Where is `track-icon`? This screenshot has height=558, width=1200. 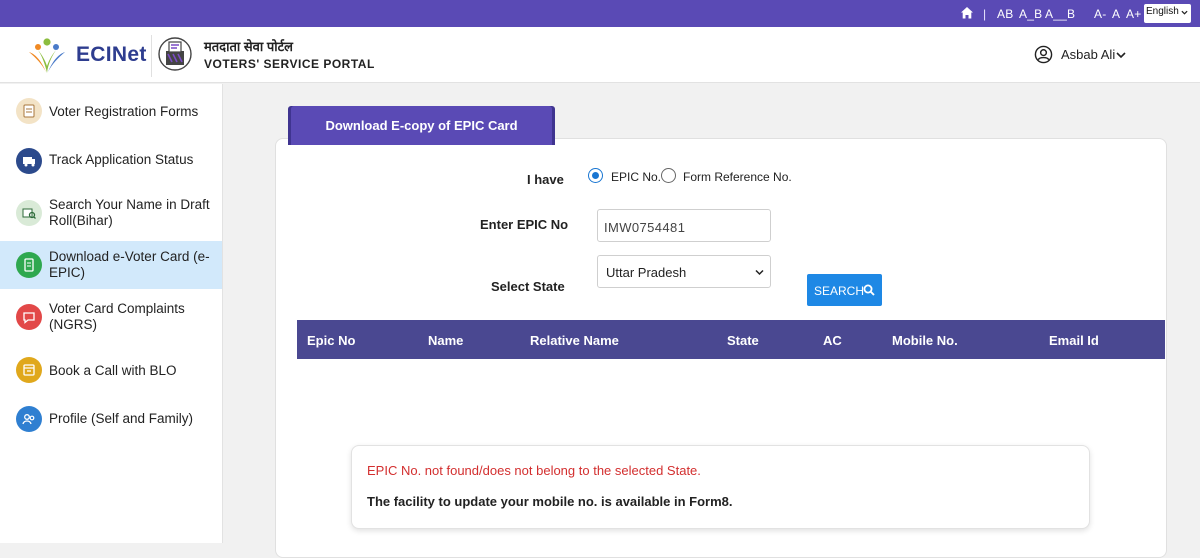
track-icon is located at coordinates (29, 161).